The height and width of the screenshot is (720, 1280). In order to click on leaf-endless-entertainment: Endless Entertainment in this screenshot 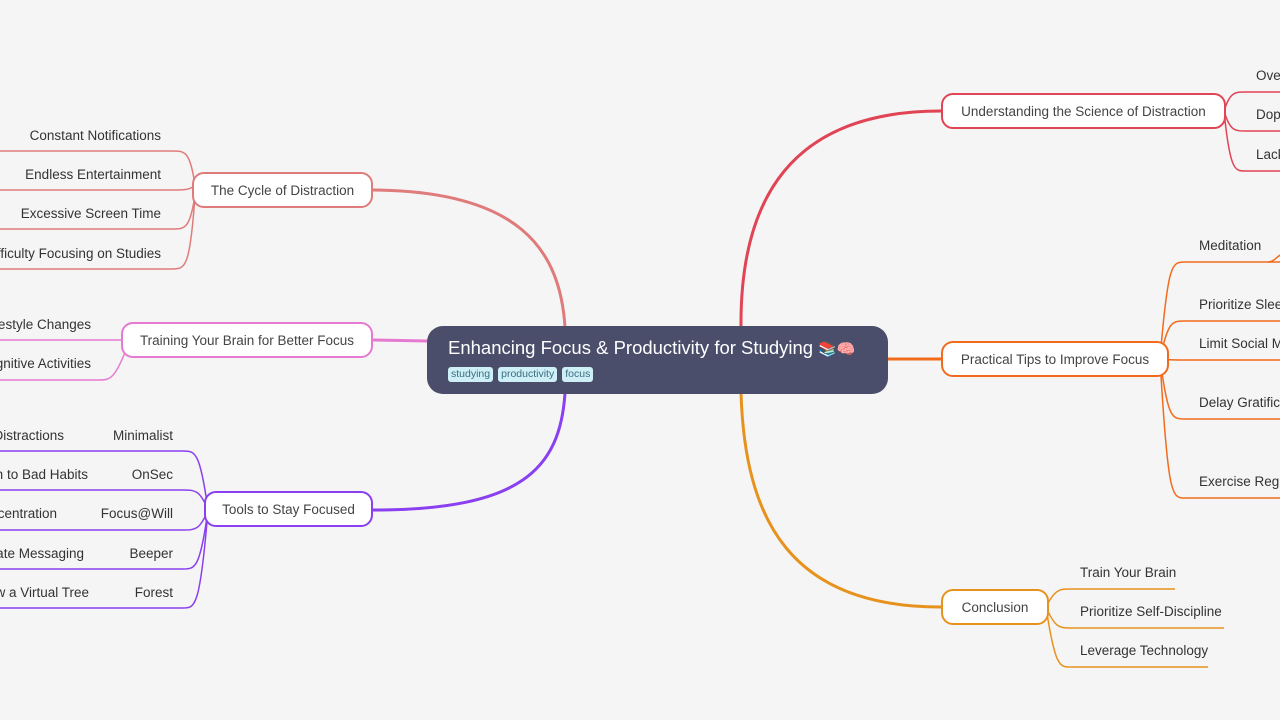, I will do `click(93, 175)`.